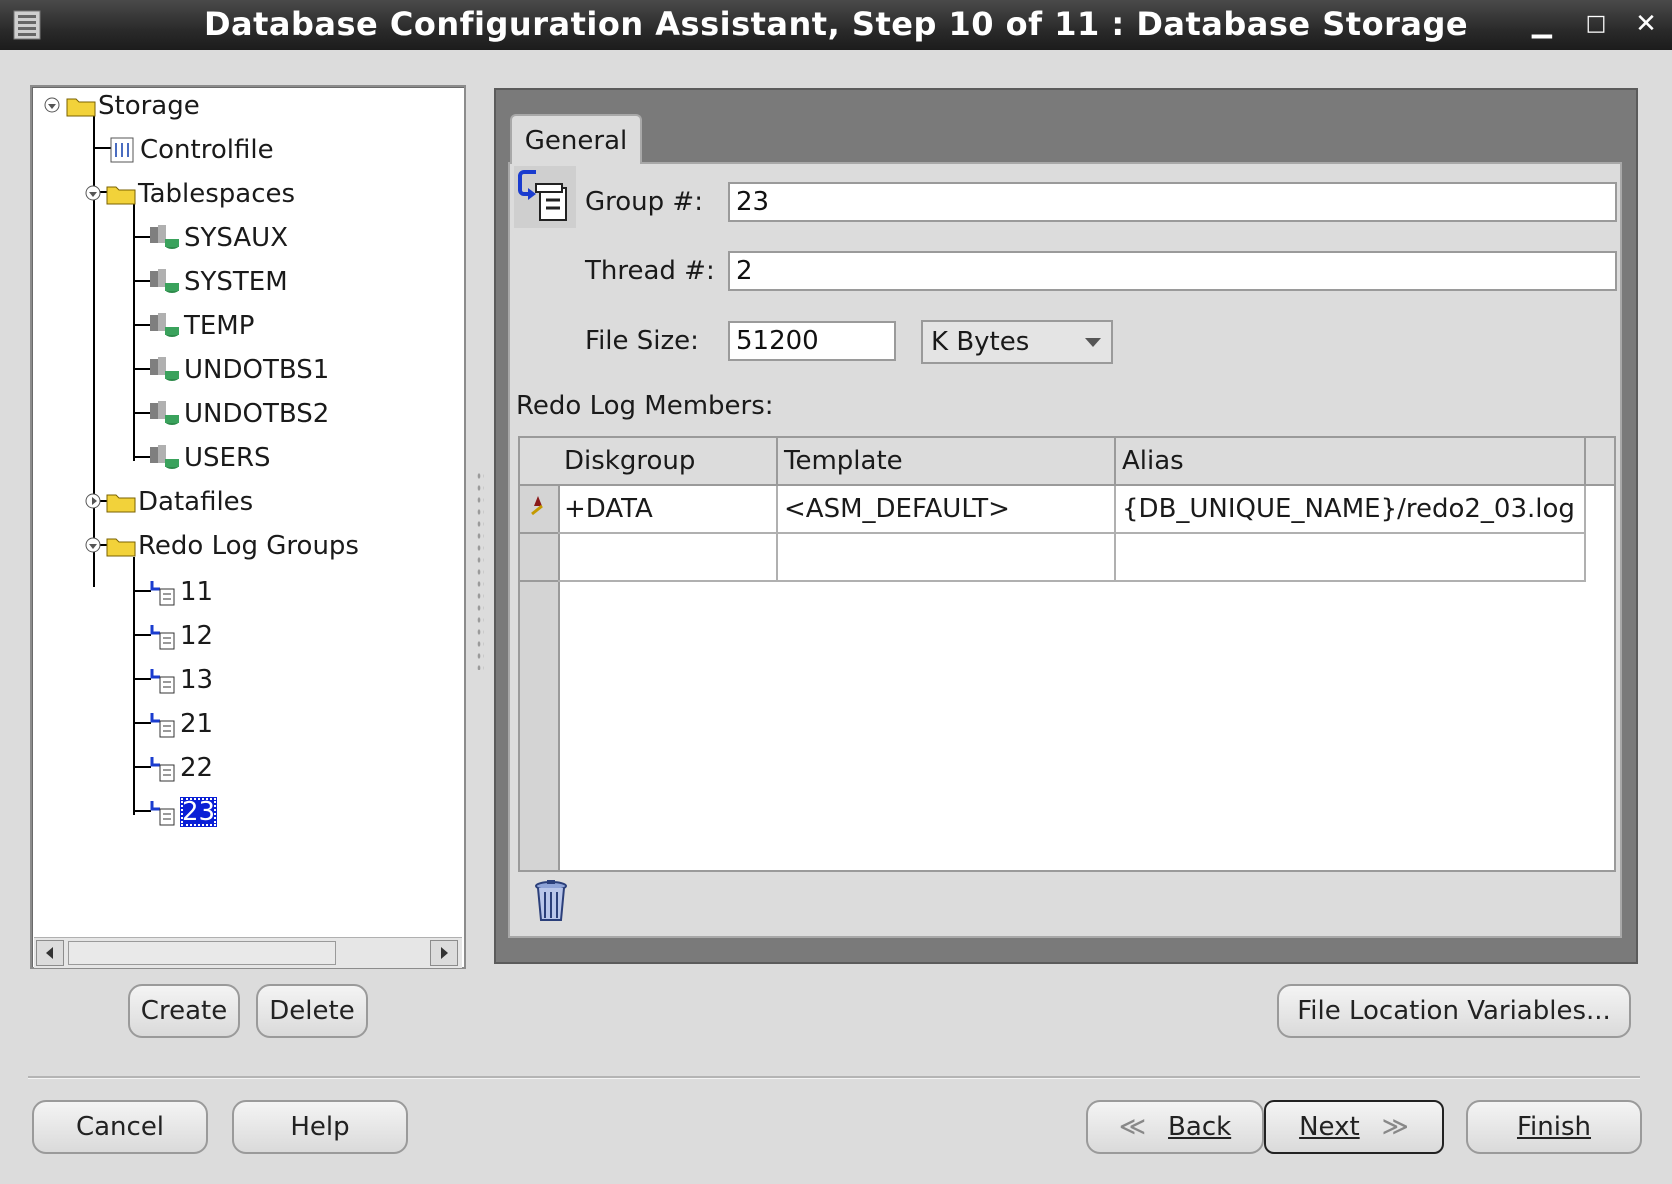 This screenshot has width=1672, height=1184. Describe the element at coordinates (480, 570) in the screenshot. I see `panel-splitter` at that location.